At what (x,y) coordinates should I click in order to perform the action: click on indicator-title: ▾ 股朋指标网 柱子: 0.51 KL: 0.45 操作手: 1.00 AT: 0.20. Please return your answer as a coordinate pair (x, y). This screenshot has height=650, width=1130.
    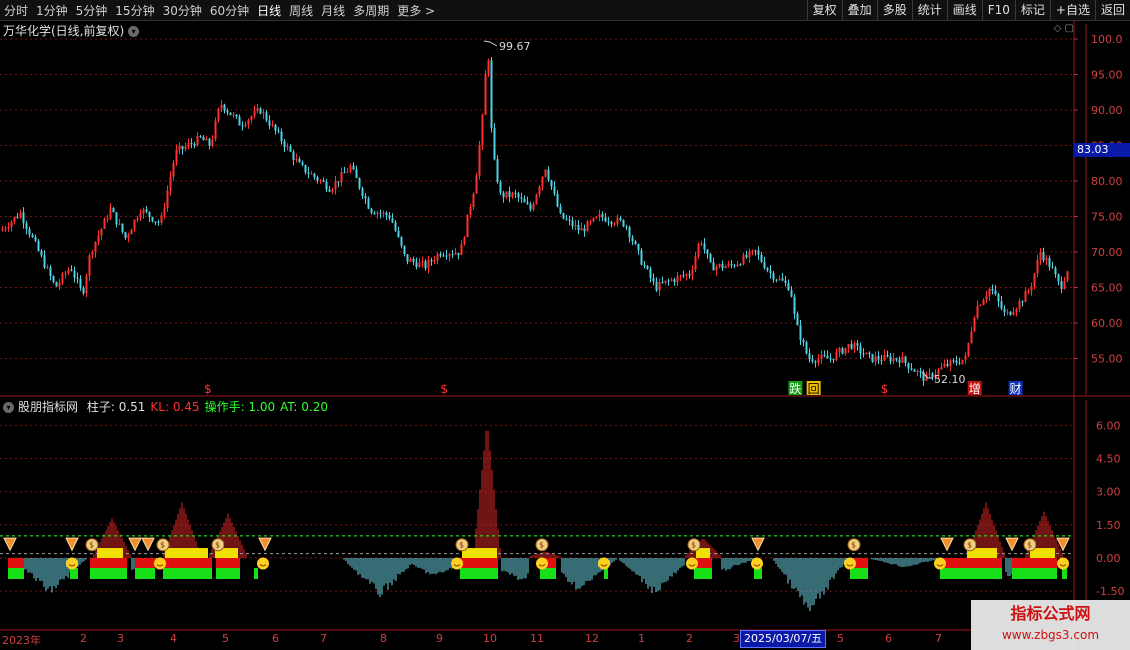
    Looking at the image, I should click on (165, 406).